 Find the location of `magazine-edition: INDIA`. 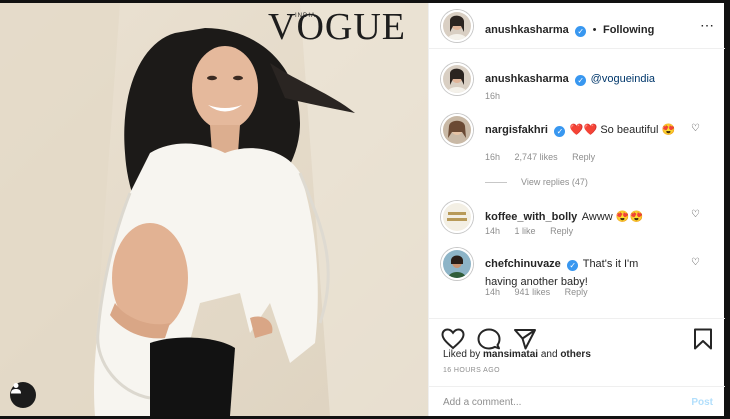

magazine-edition: INDIA is located at coordinates (306, 16).